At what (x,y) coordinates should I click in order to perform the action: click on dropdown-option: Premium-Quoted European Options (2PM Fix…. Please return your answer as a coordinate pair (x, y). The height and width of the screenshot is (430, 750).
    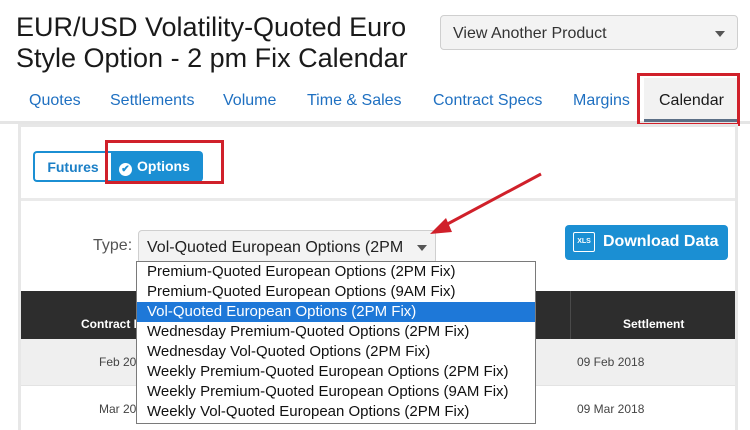
    Looking at the image, I should click on (336, 272).